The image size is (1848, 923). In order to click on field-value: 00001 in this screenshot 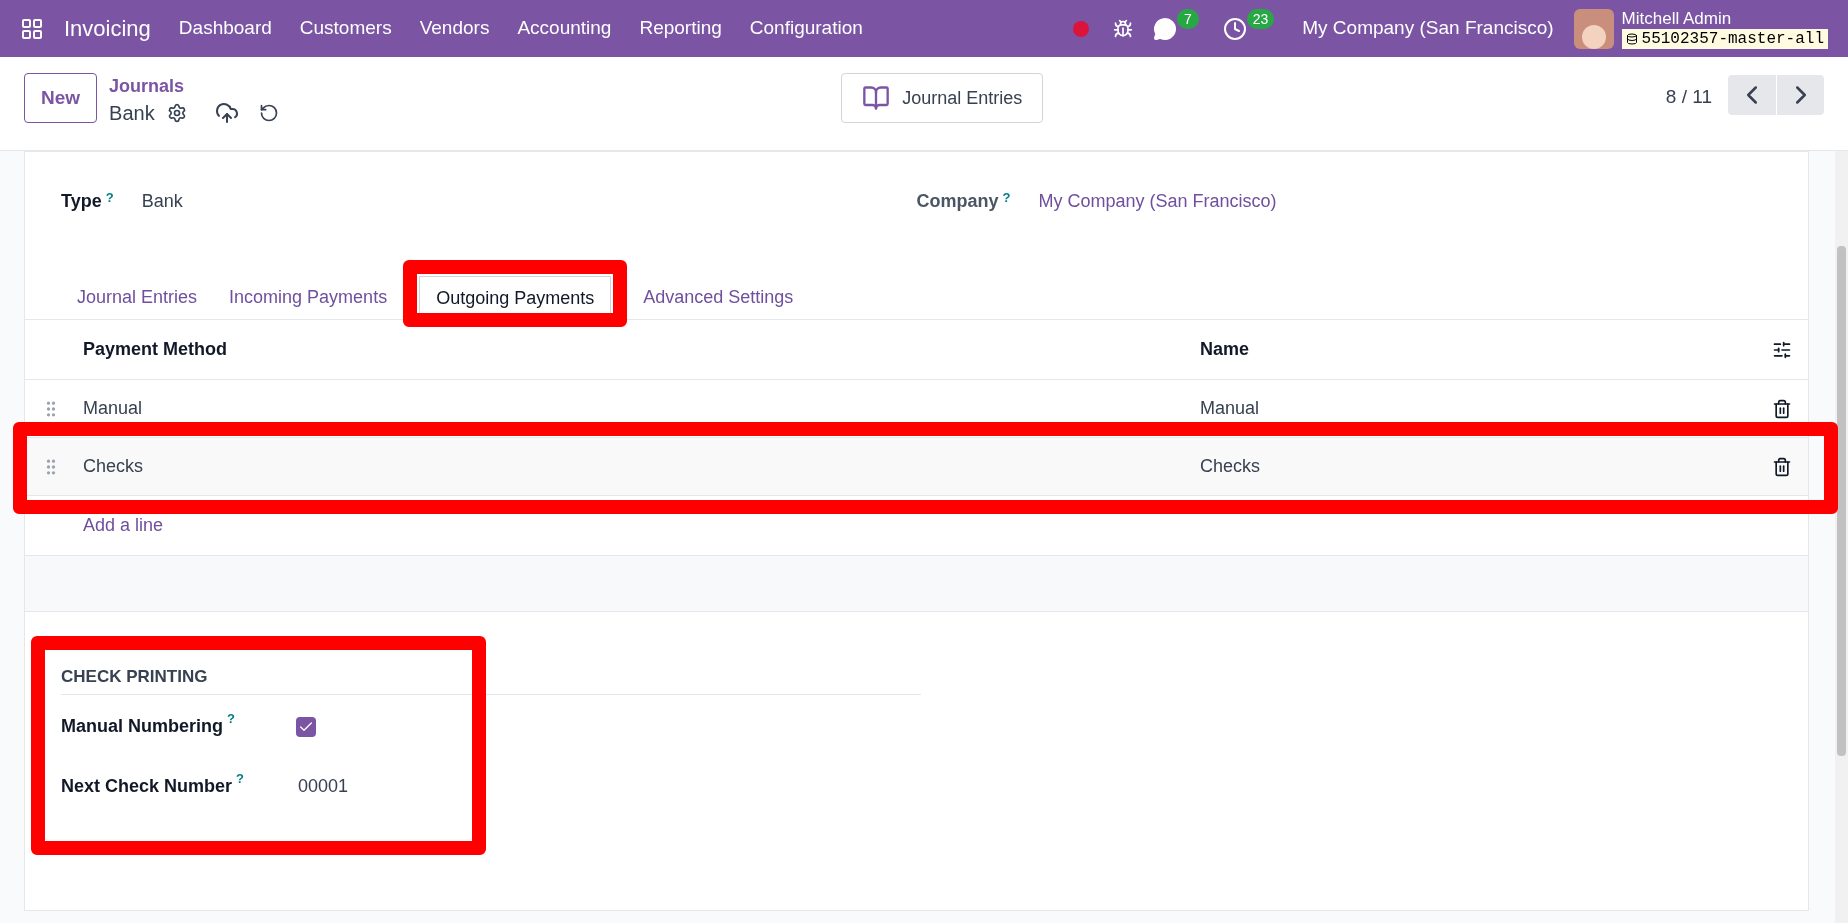, I will do `click(323, 786)`.